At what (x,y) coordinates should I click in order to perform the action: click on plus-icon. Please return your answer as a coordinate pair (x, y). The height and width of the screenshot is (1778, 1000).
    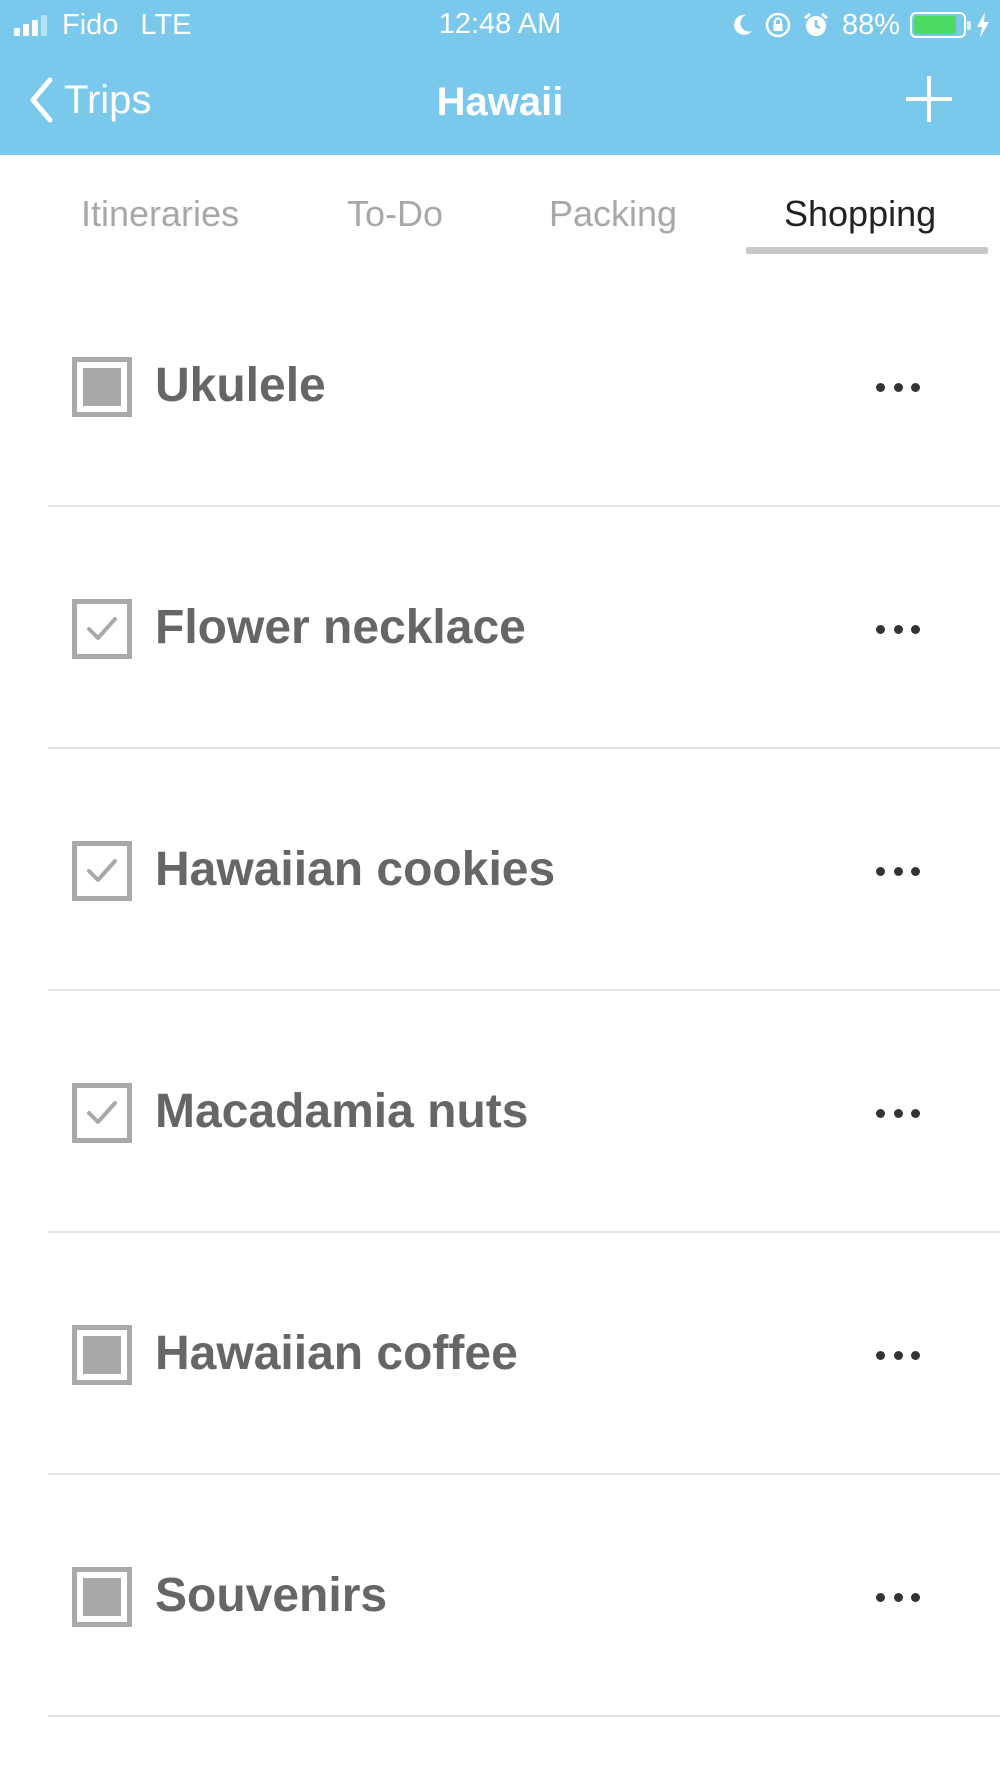
    Looking at the image, I should click on (929, 99).